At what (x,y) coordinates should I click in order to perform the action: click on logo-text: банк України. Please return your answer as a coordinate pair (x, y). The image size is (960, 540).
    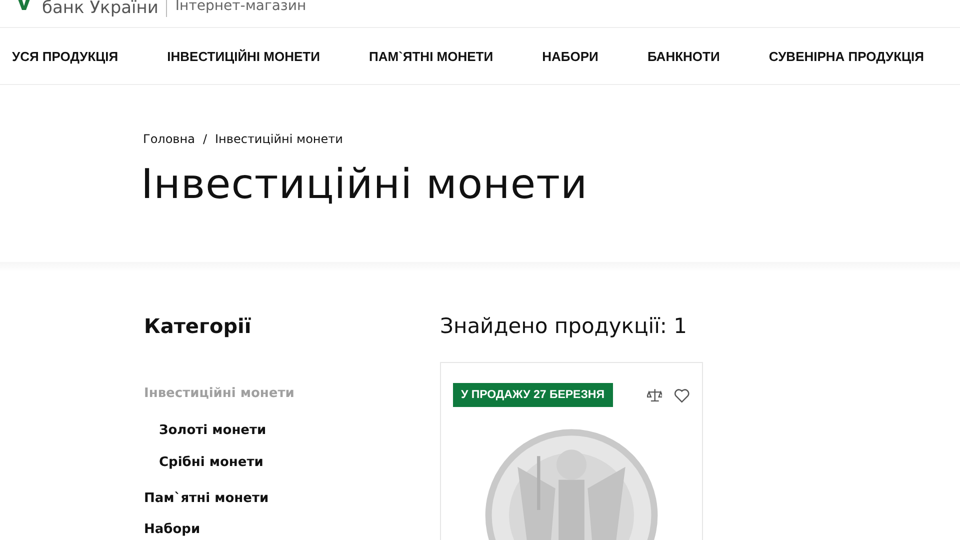
    Looking at the image, I should click on (100, 8).